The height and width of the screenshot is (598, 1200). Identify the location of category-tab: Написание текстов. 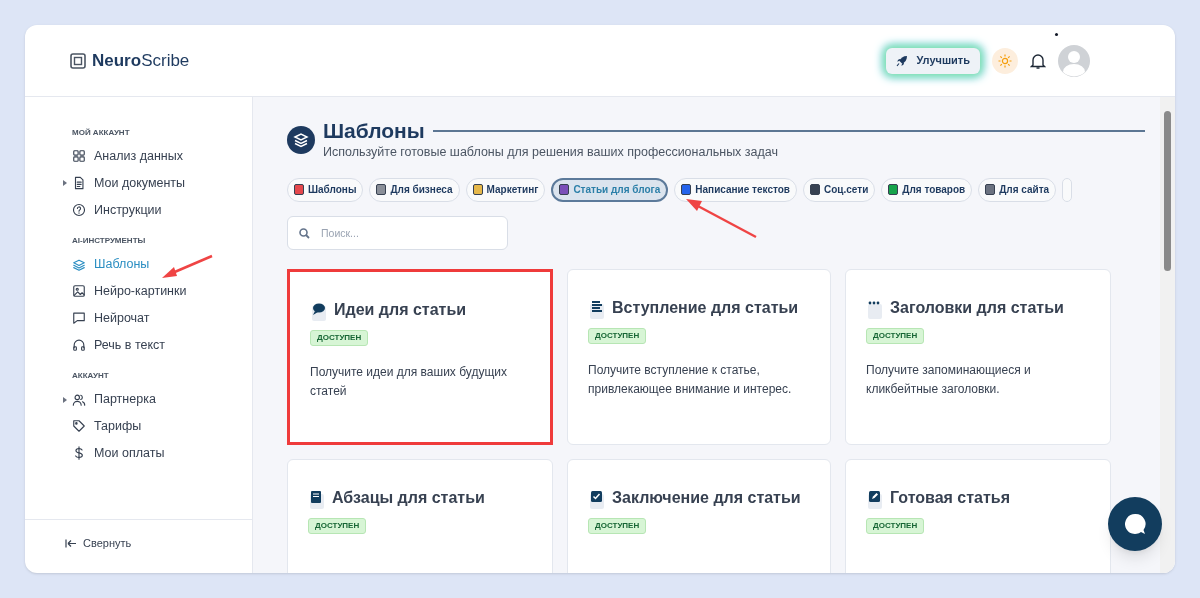
(735, 189).